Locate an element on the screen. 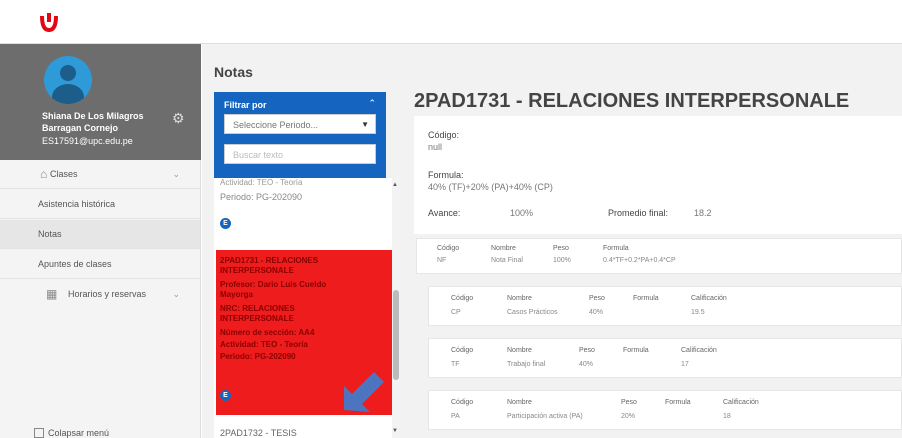  formula-value: 40% (TF)+20% (PA)+40% (CP) is located at coordinates (490, 187).